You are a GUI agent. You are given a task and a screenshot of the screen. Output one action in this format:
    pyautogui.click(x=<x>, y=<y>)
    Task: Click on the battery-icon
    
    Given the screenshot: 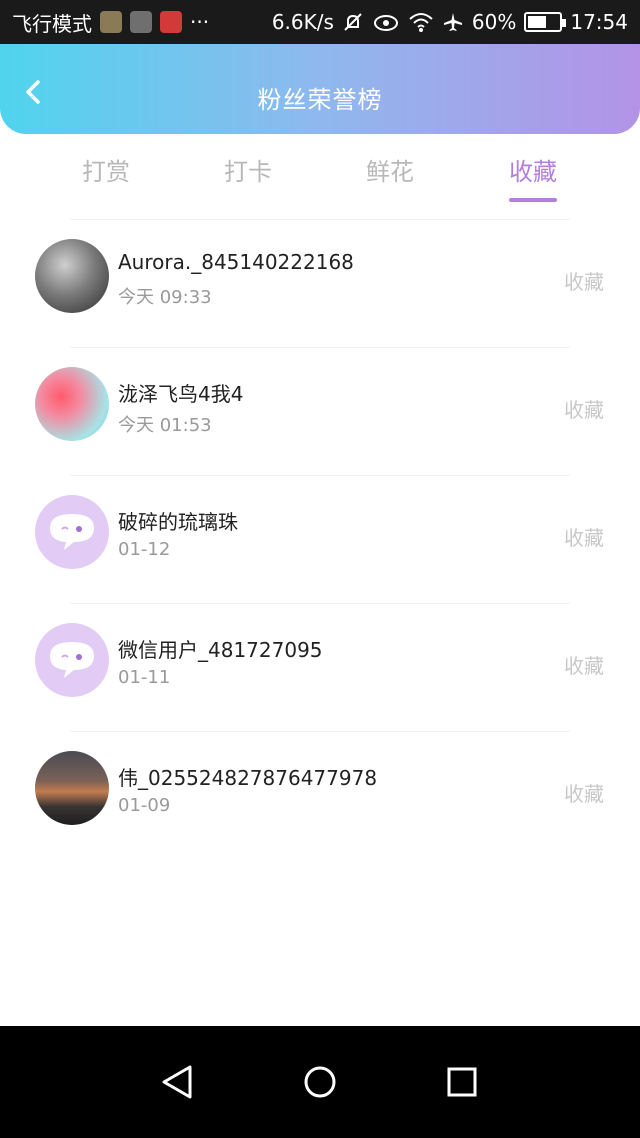 What is the action you would take?
    pyautogui.click(x=545, y=22)
    